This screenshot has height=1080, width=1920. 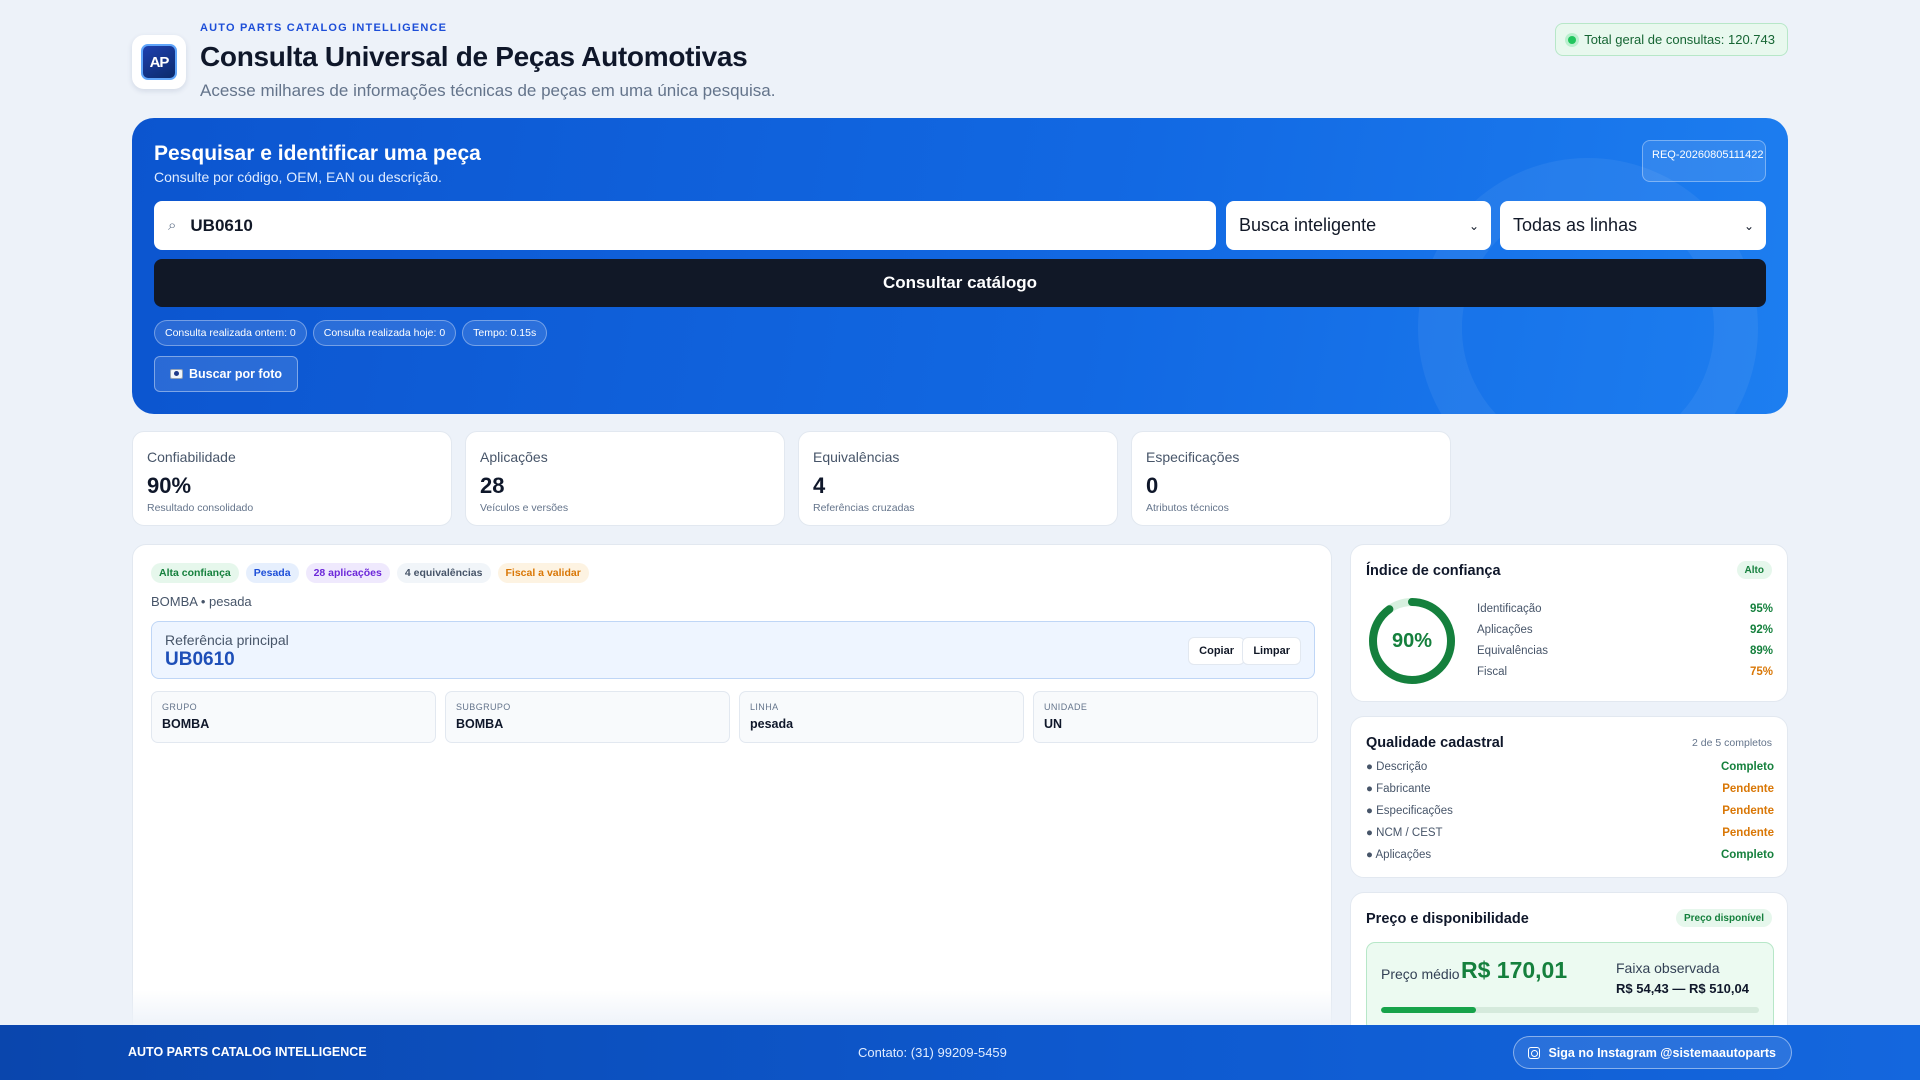 I want to click on search-by-photo-label: Buscar por foto, so click(x=235, y=374).